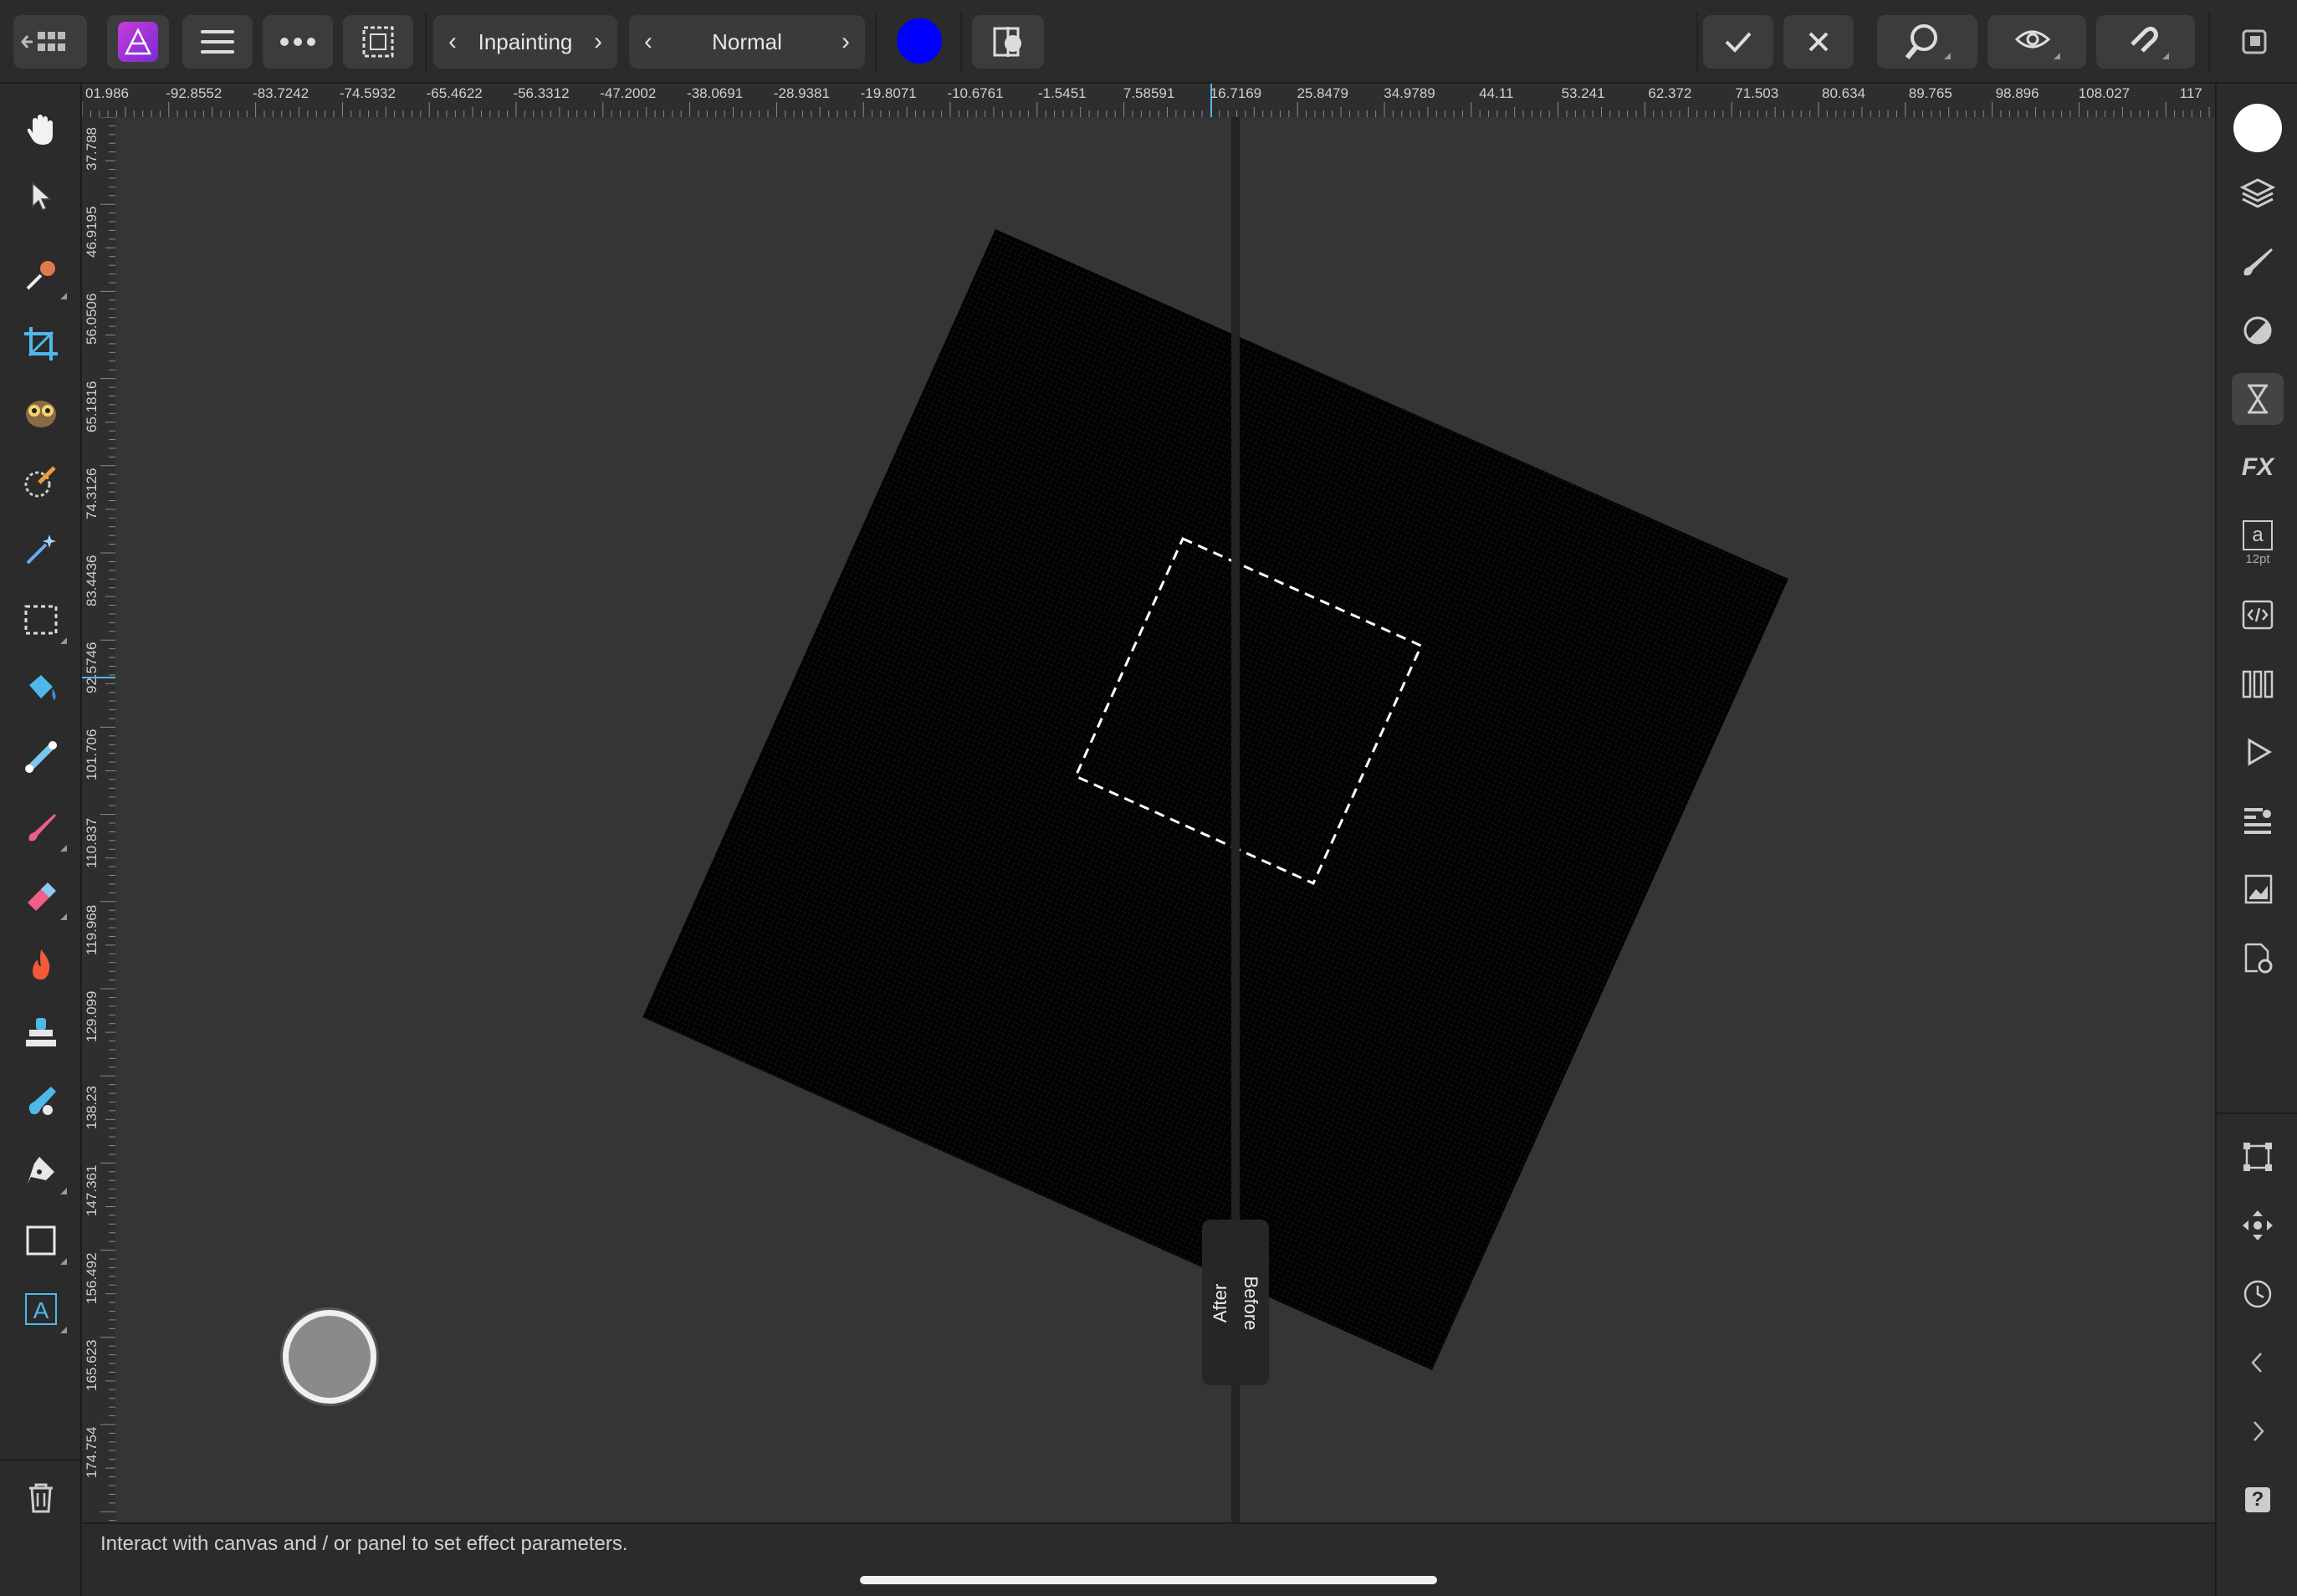 The height and width of the screenshot is (1596, 2297). I want to click on window-mode-button, so click(2254, 42).